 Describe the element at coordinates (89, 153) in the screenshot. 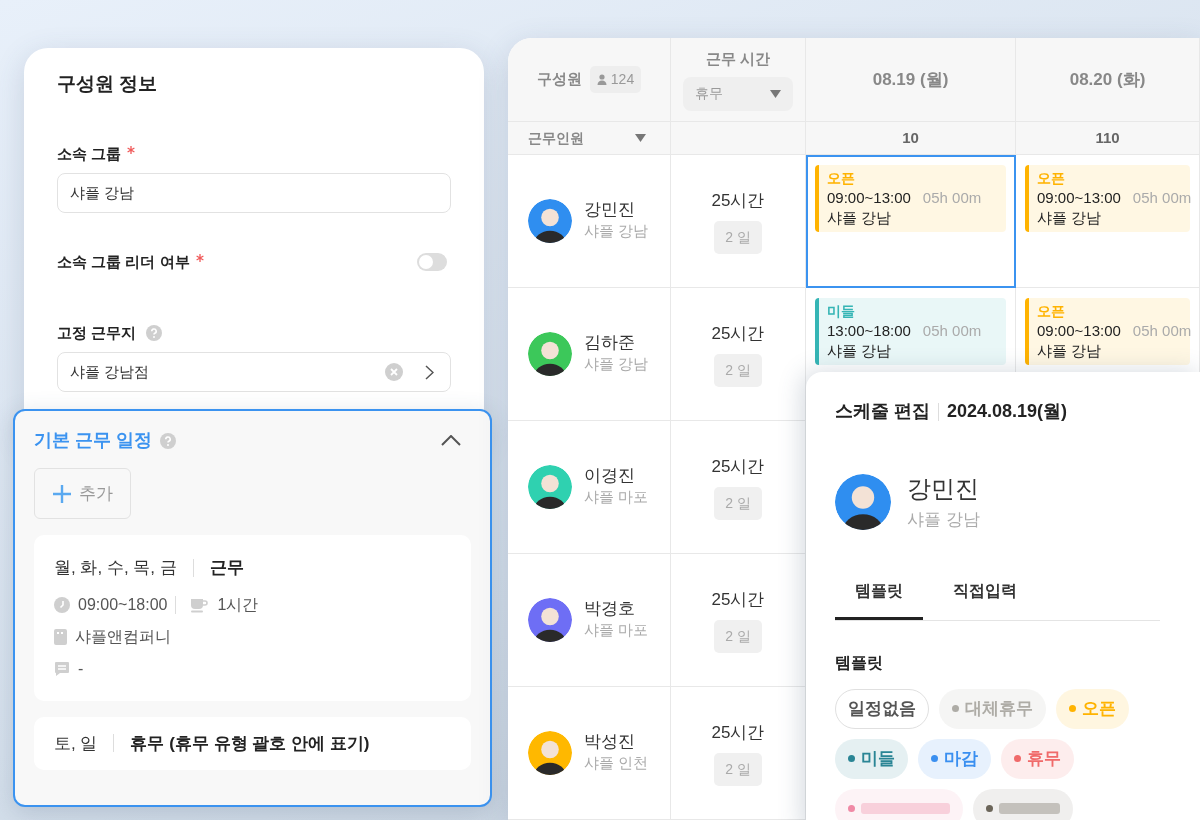

I see `field-label: 소속 그룹` at that location.